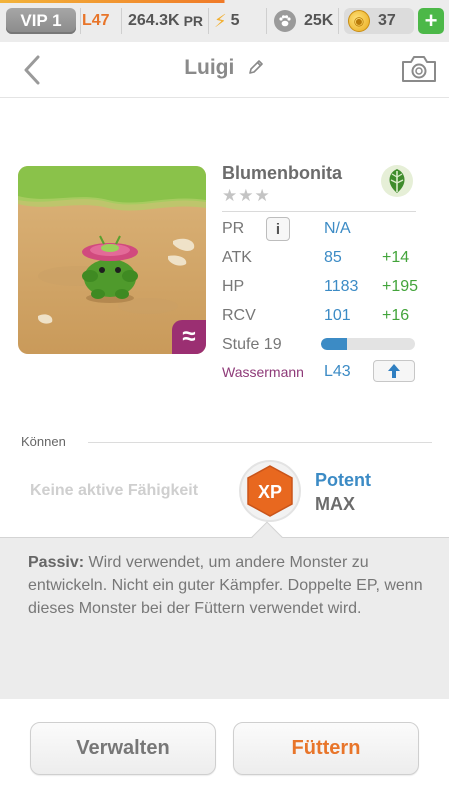 Image resolution: width=449 pixels, height=800 pixels. What do you see at coordinates (387, 20) in the screenshot?
I see `coin-value: 37` at bounding box center [387, 20].